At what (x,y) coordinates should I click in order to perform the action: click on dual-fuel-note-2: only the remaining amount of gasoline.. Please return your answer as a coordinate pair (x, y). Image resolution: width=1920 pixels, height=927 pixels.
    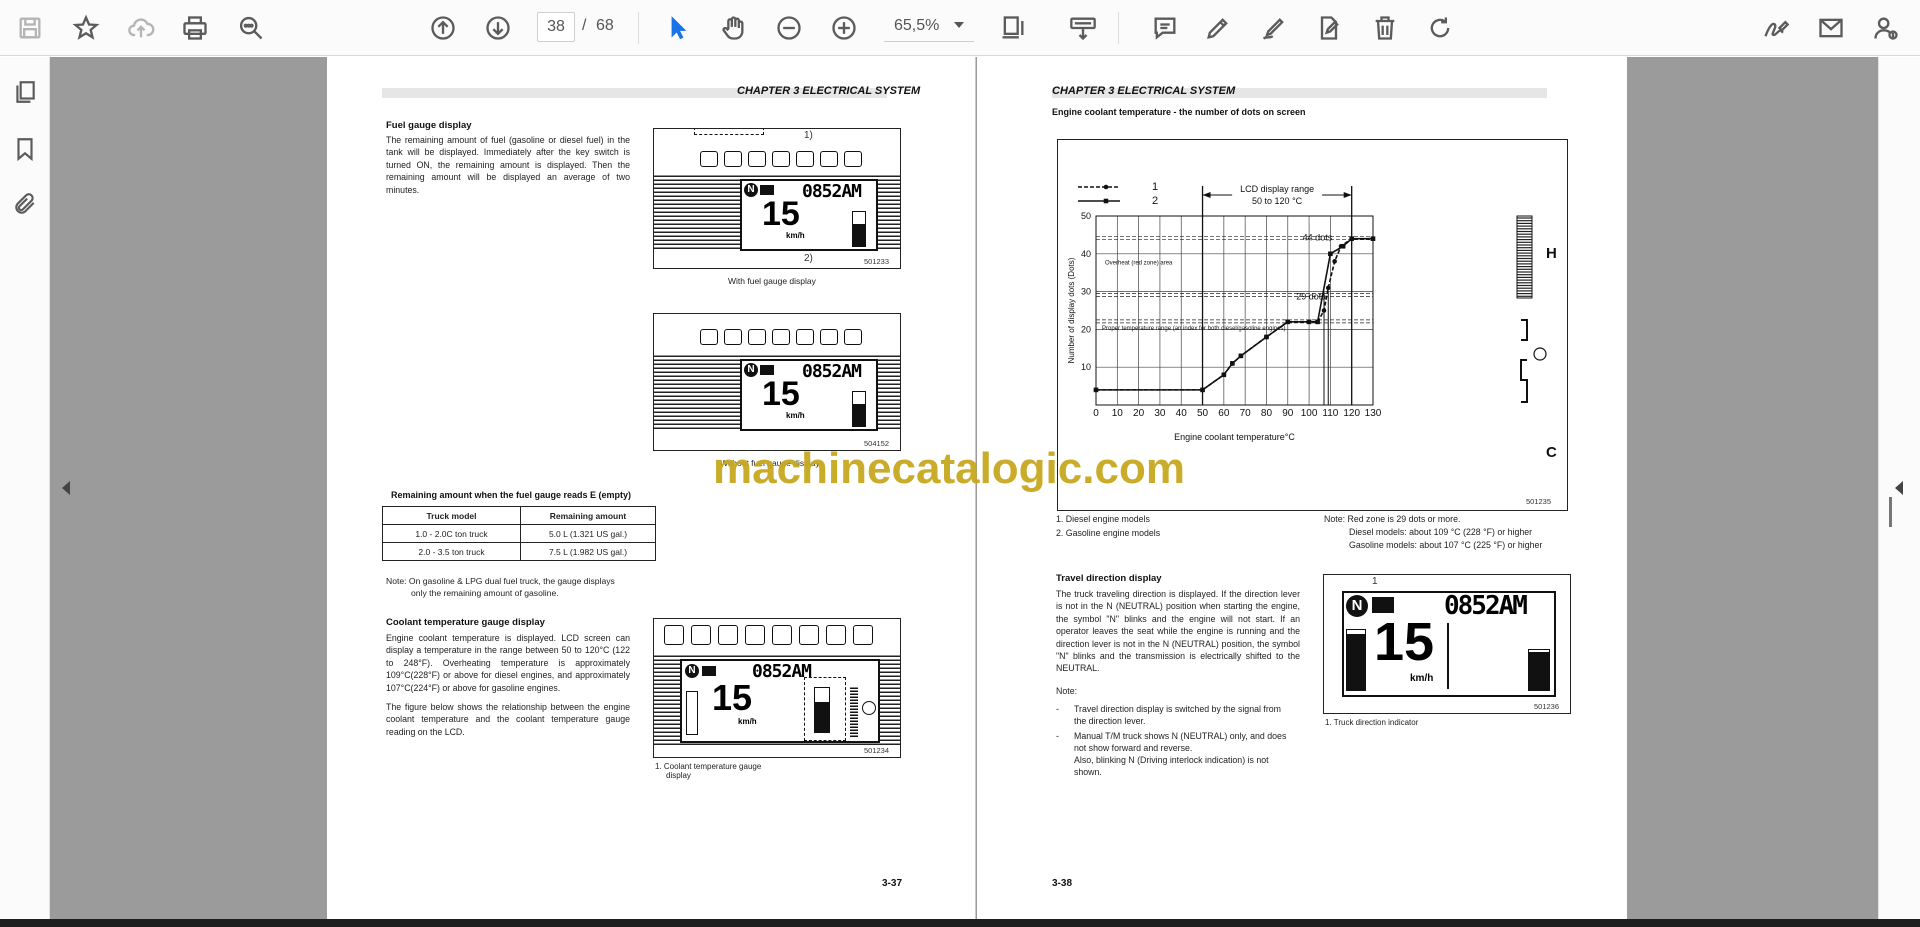
    Looking at the image, I should click on (485, 593).